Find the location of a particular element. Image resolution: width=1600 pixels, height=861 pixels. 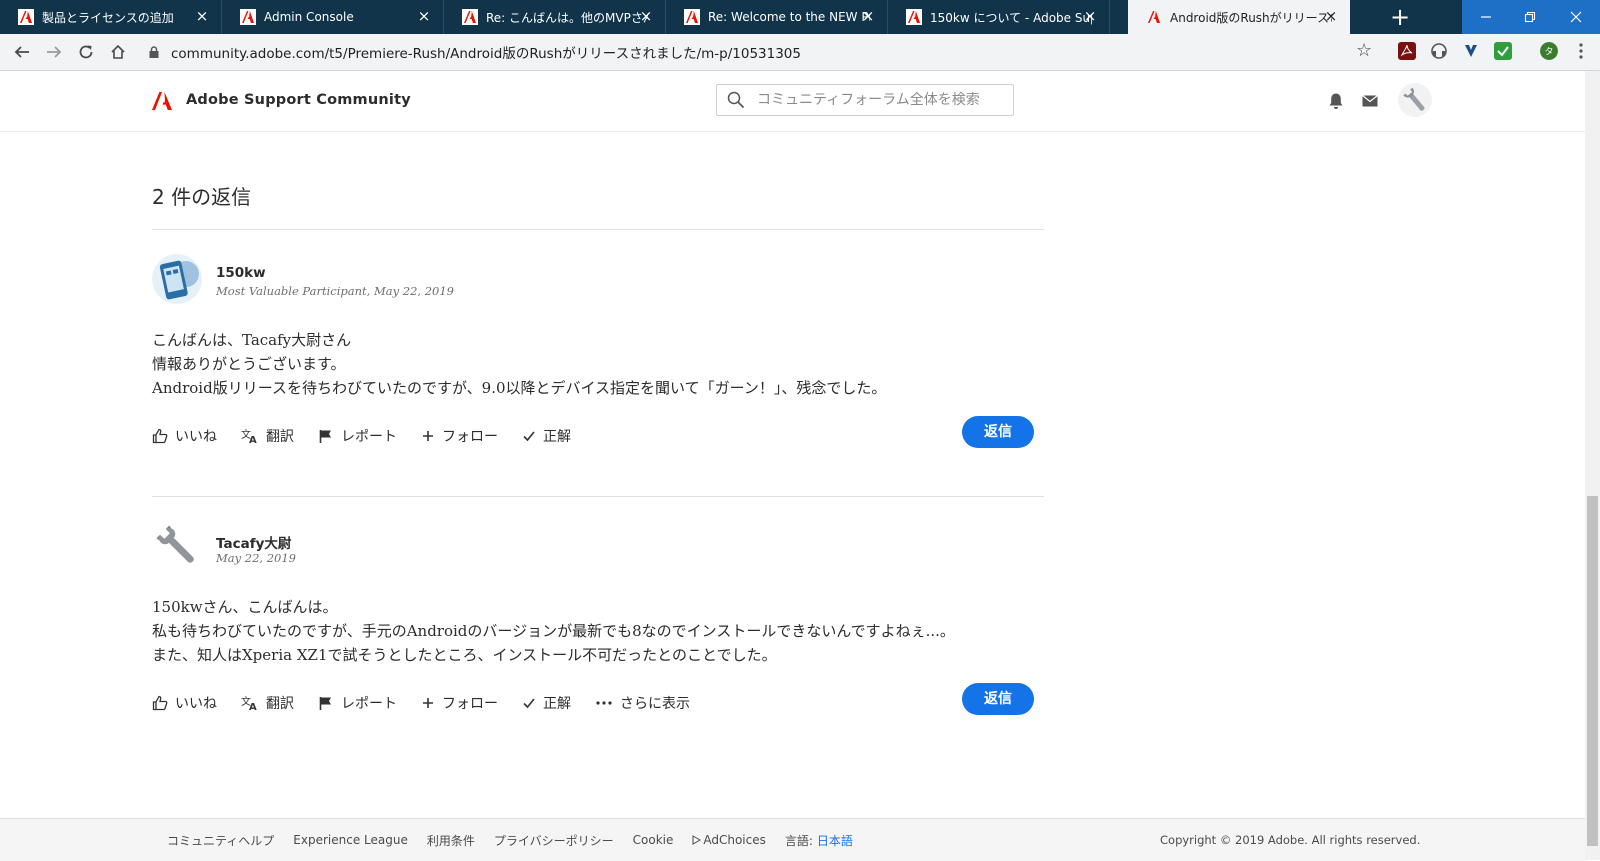

browser-tab: Re: こんばんは。他のMVPさんから × is located at coordinates (555, 17).